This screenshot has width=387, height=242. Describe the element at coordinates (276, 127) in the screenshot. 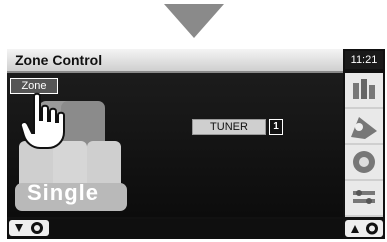

I see `callout-badge: 1` at that location.